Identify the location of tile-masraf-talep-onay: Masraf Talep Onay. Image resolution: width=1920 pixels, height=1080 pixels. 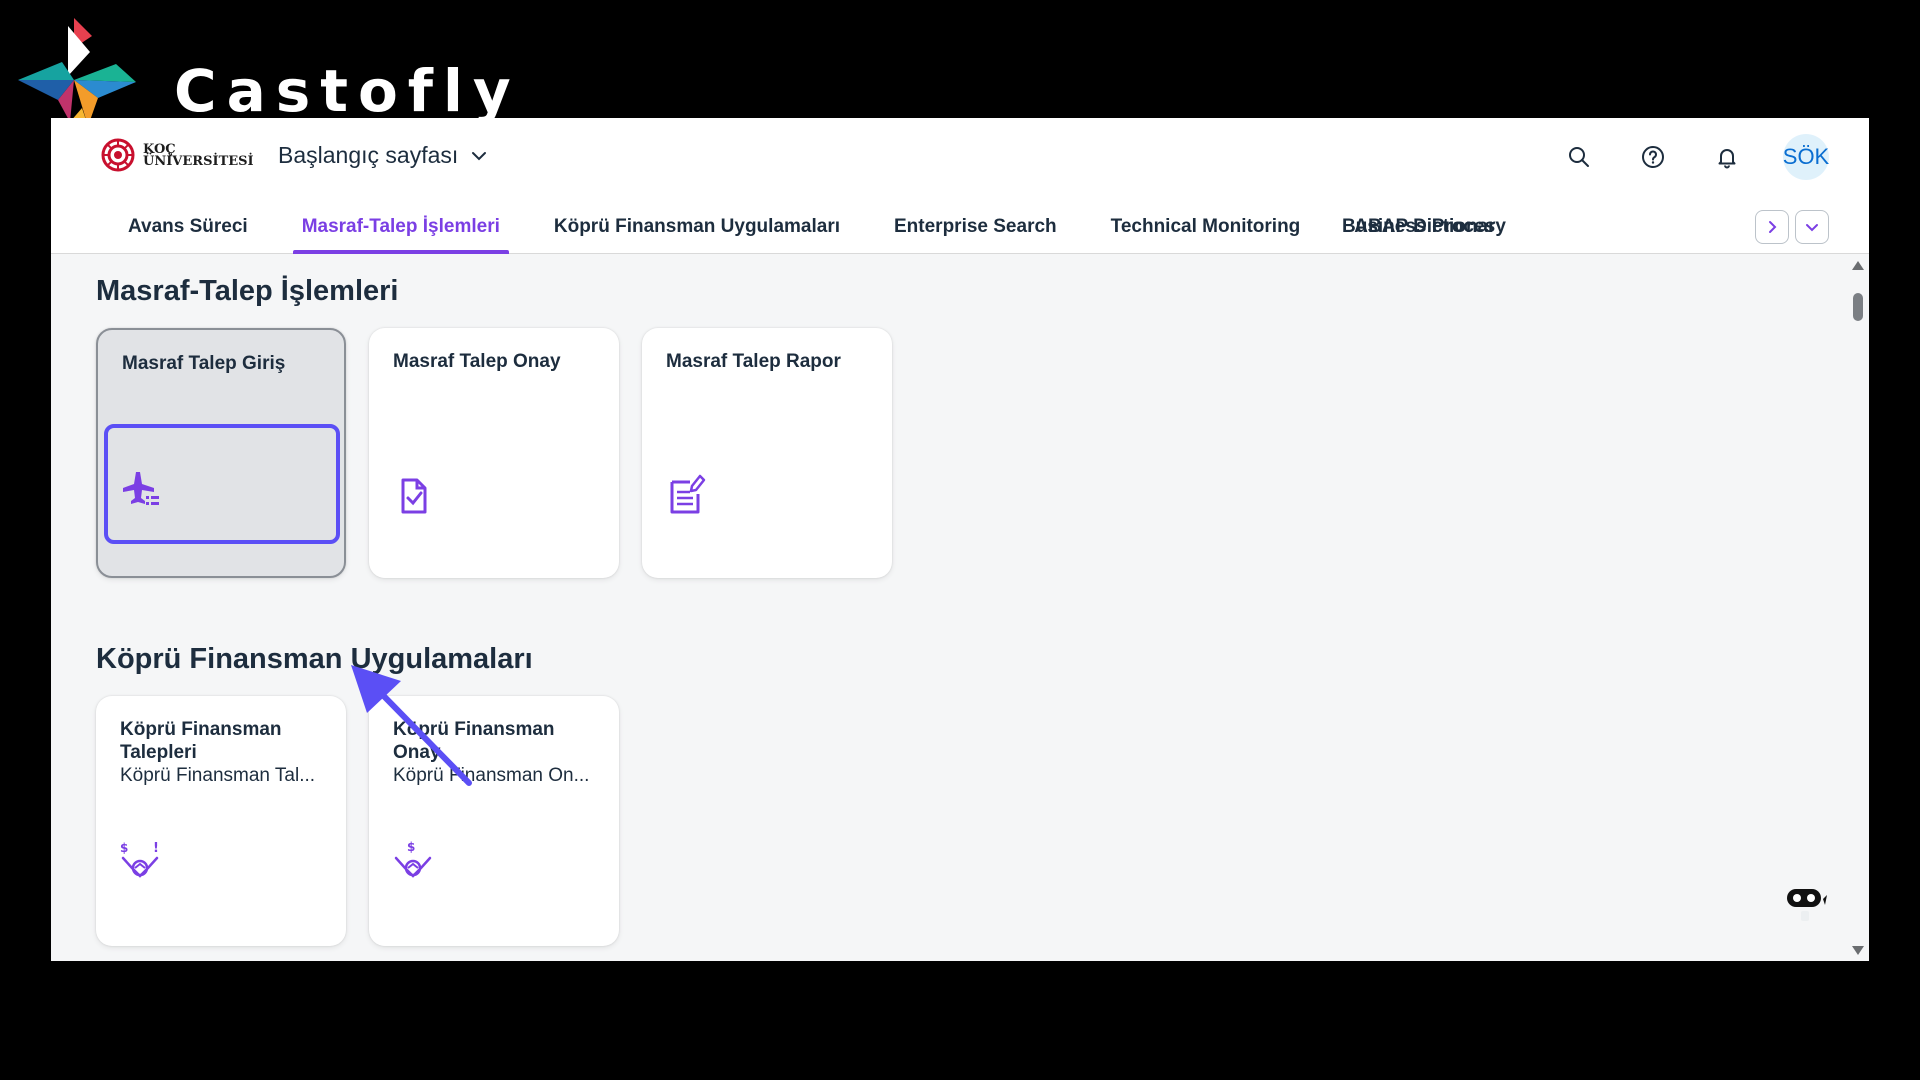
(494, 453).